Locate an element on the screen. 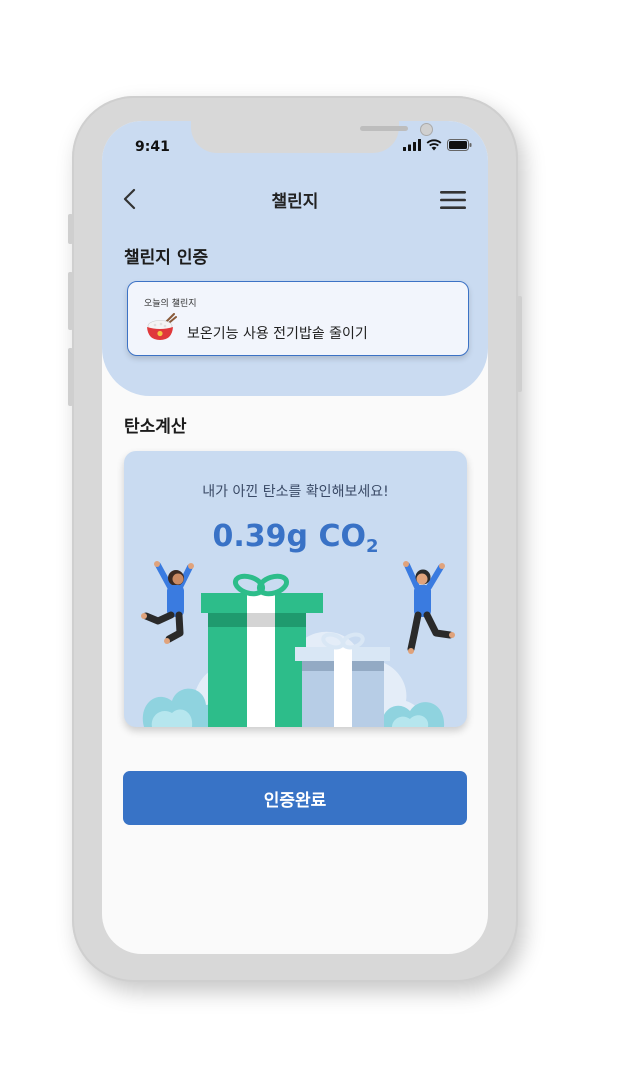 The image size is (618, 1092). cellular-signal-icon is located at coordinates (412, 145).